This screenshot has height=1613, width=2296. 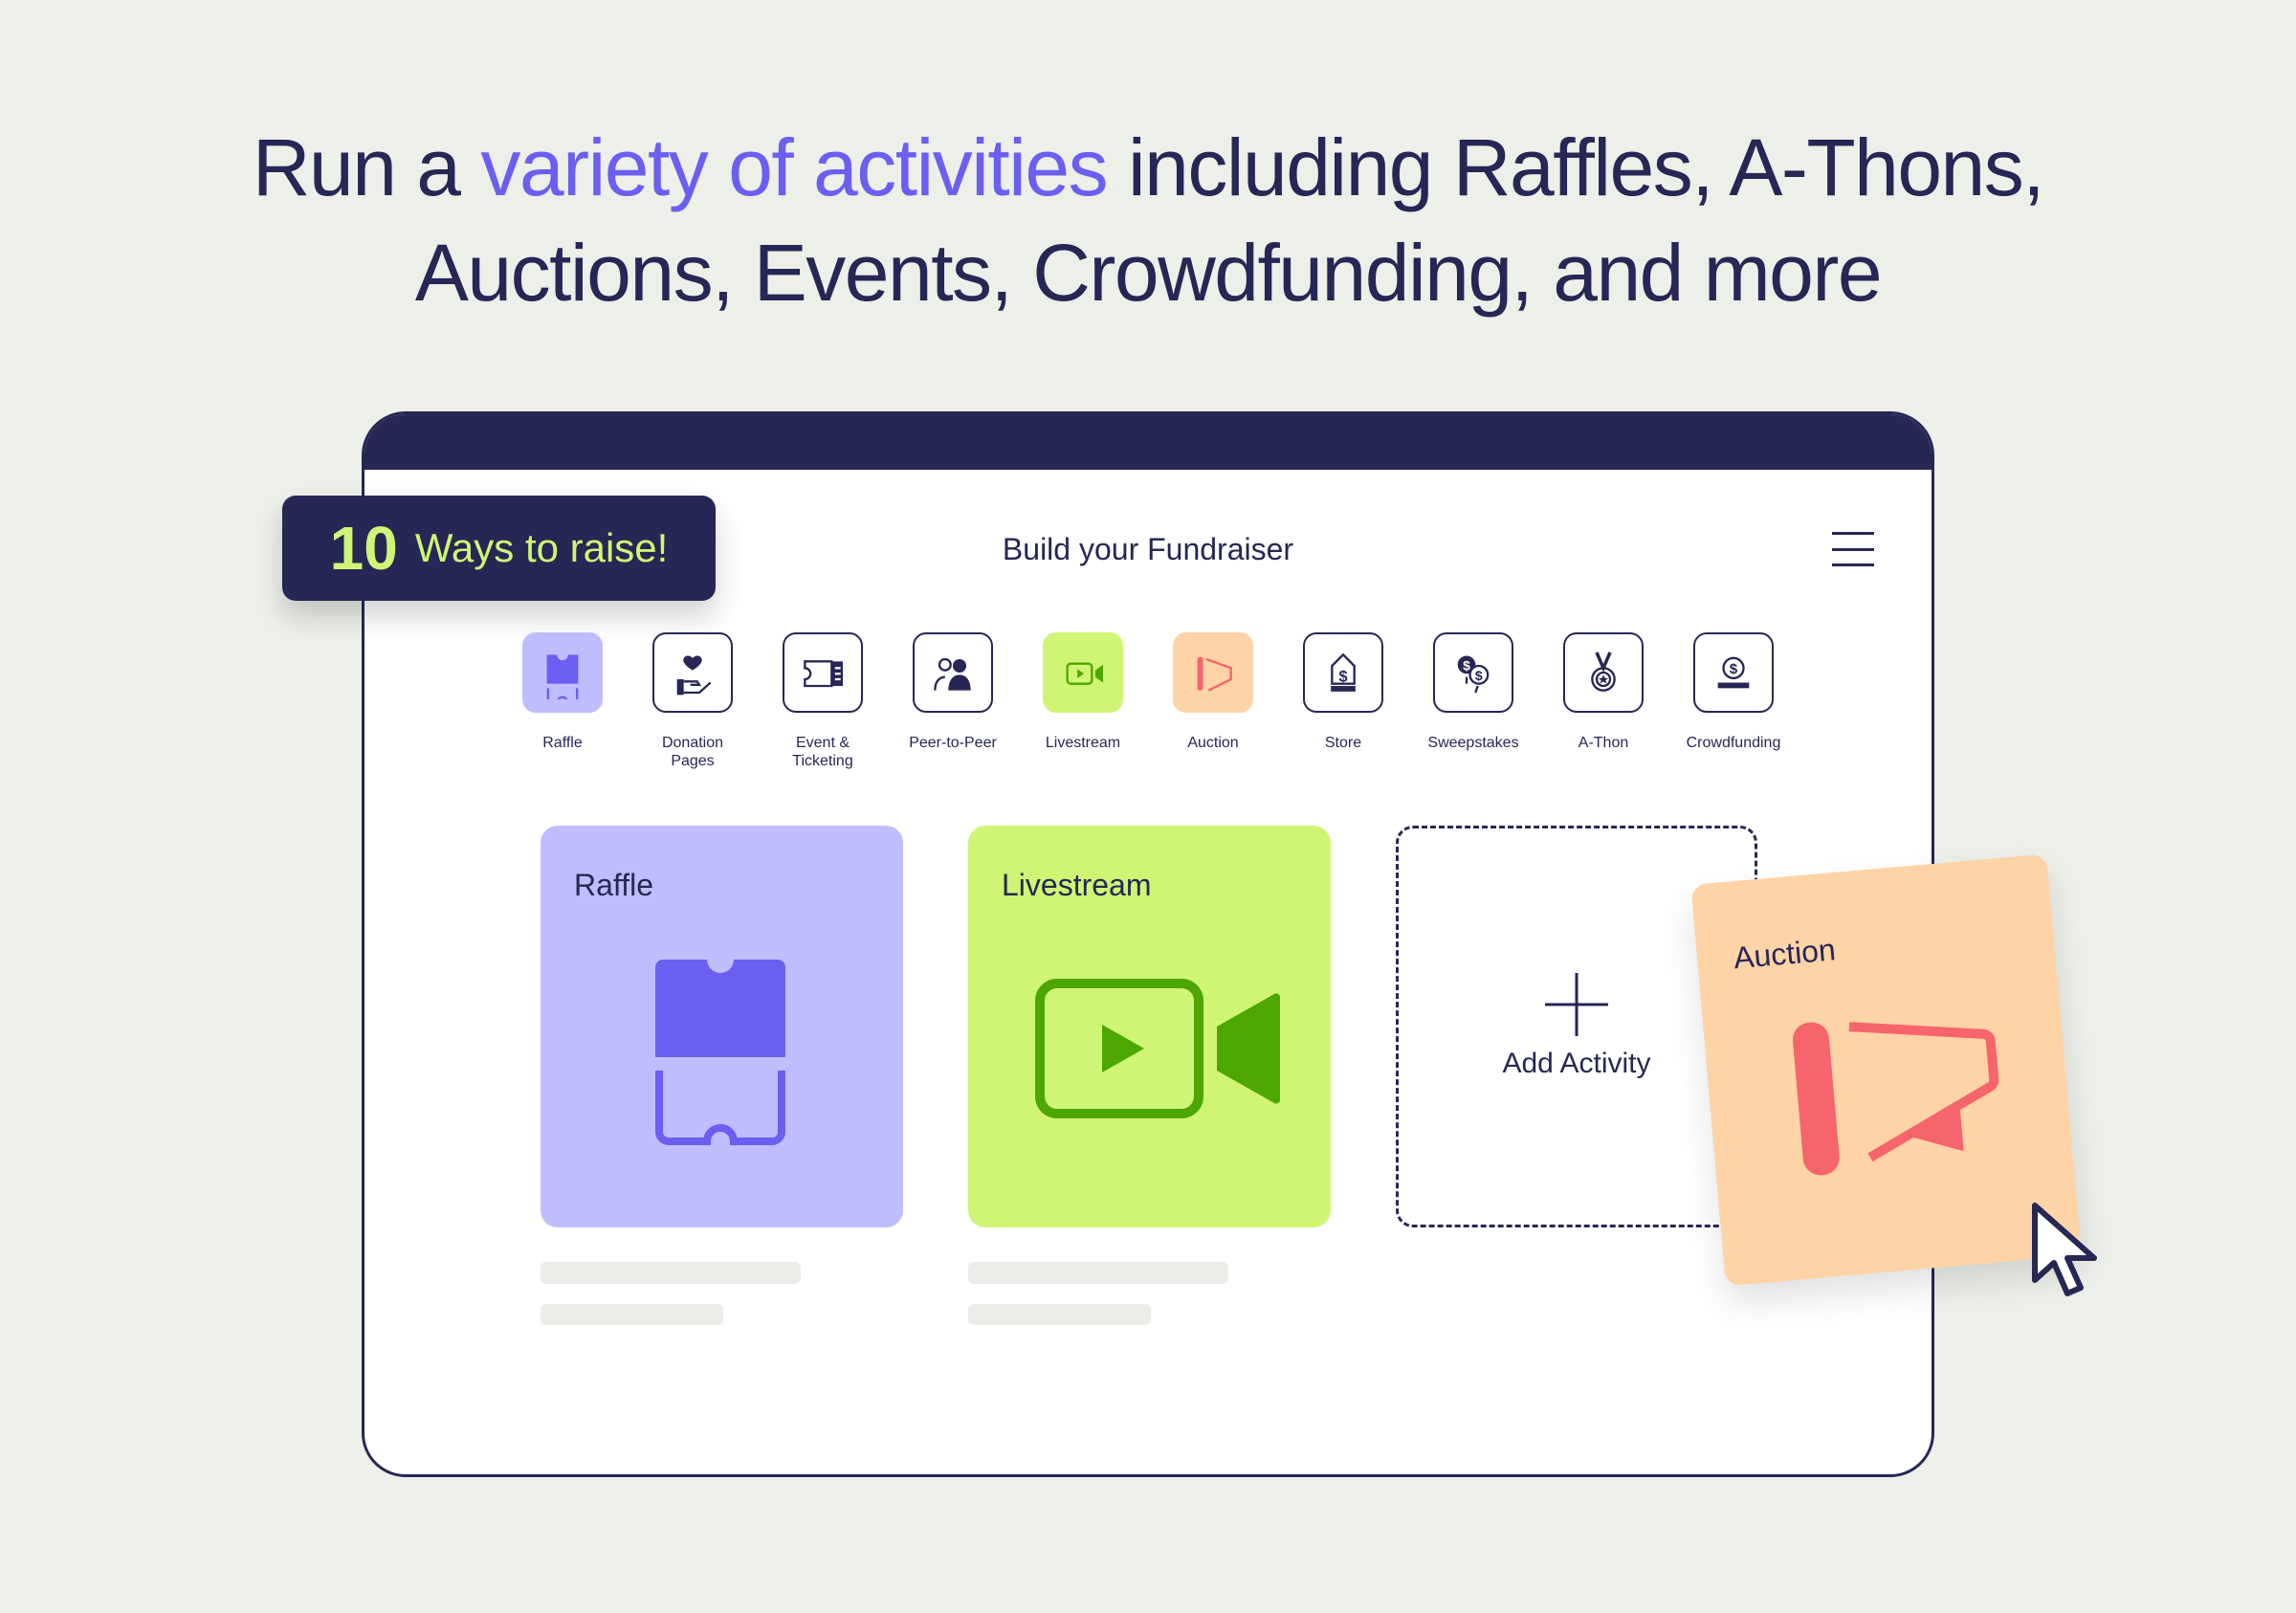 I want to click on headline-line2: Auctions, Events, Crowdfunding, and more, so click(x=1149, y=273).